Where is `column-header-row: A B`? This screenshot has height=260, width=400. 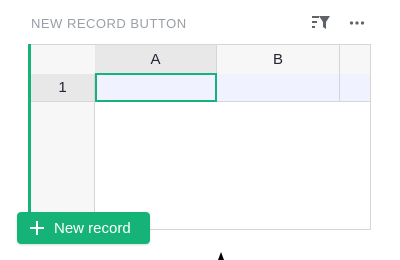
column-header-row: A B is located at coordinates (200, 59).